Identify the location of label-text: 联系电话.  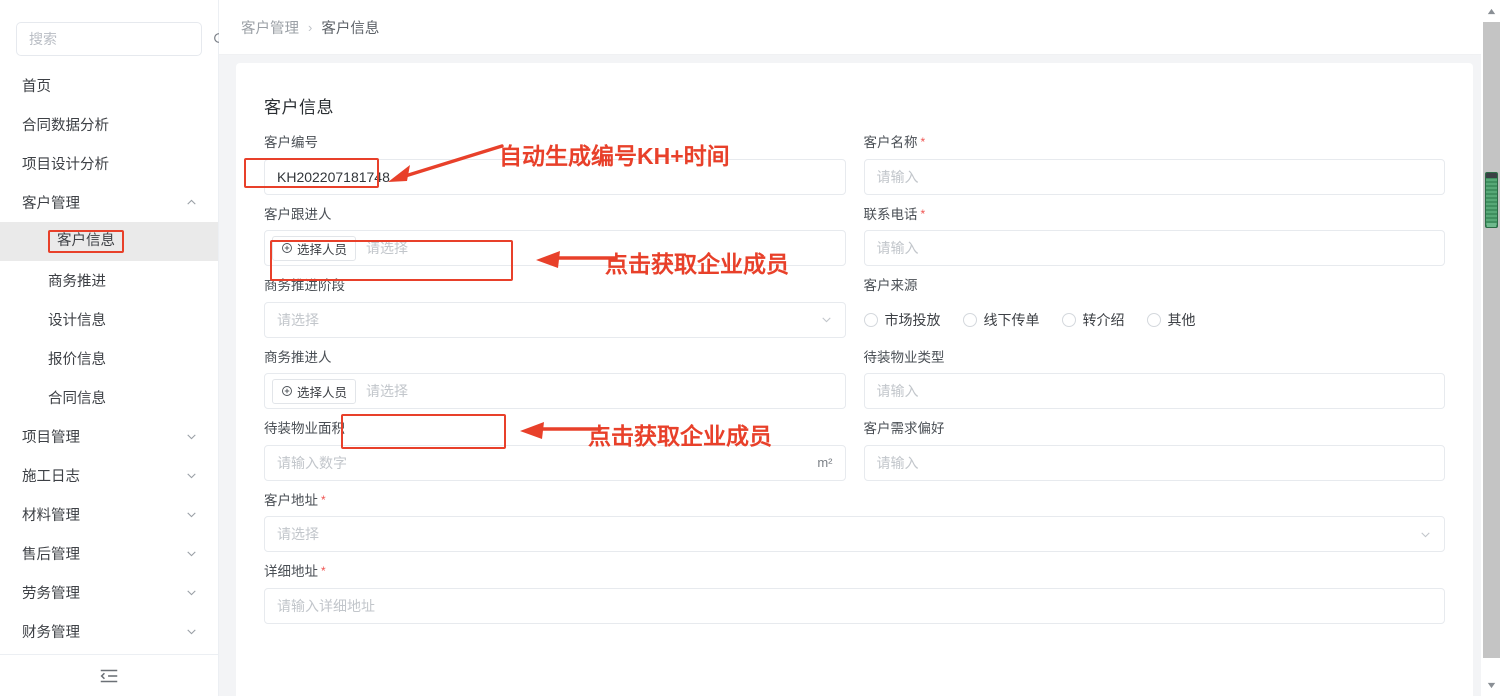
(890, 214).